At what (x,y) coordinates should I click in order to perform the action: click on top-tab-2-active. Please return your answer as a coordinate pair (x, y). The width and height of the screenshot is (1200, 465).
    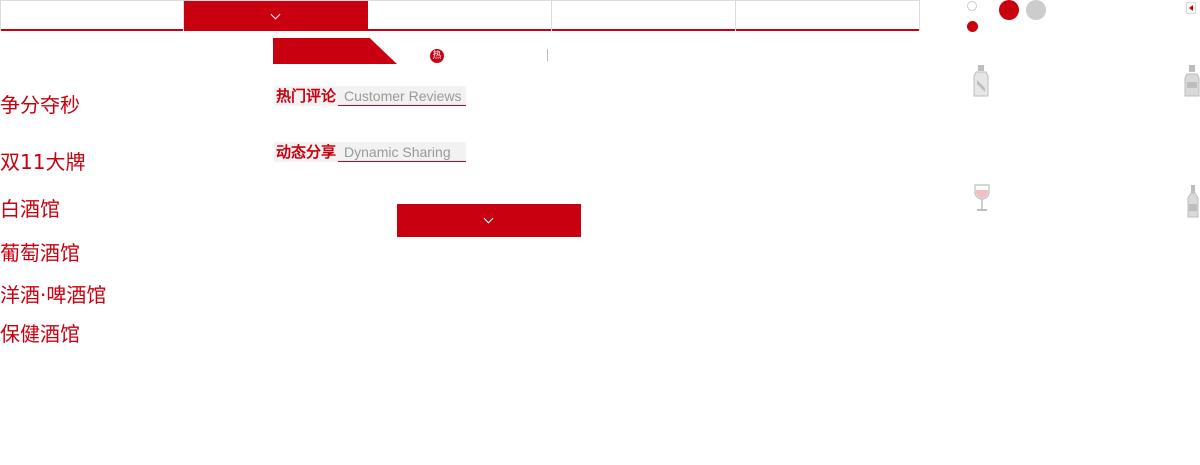
    Looking at the image, I should click on (276, 16).